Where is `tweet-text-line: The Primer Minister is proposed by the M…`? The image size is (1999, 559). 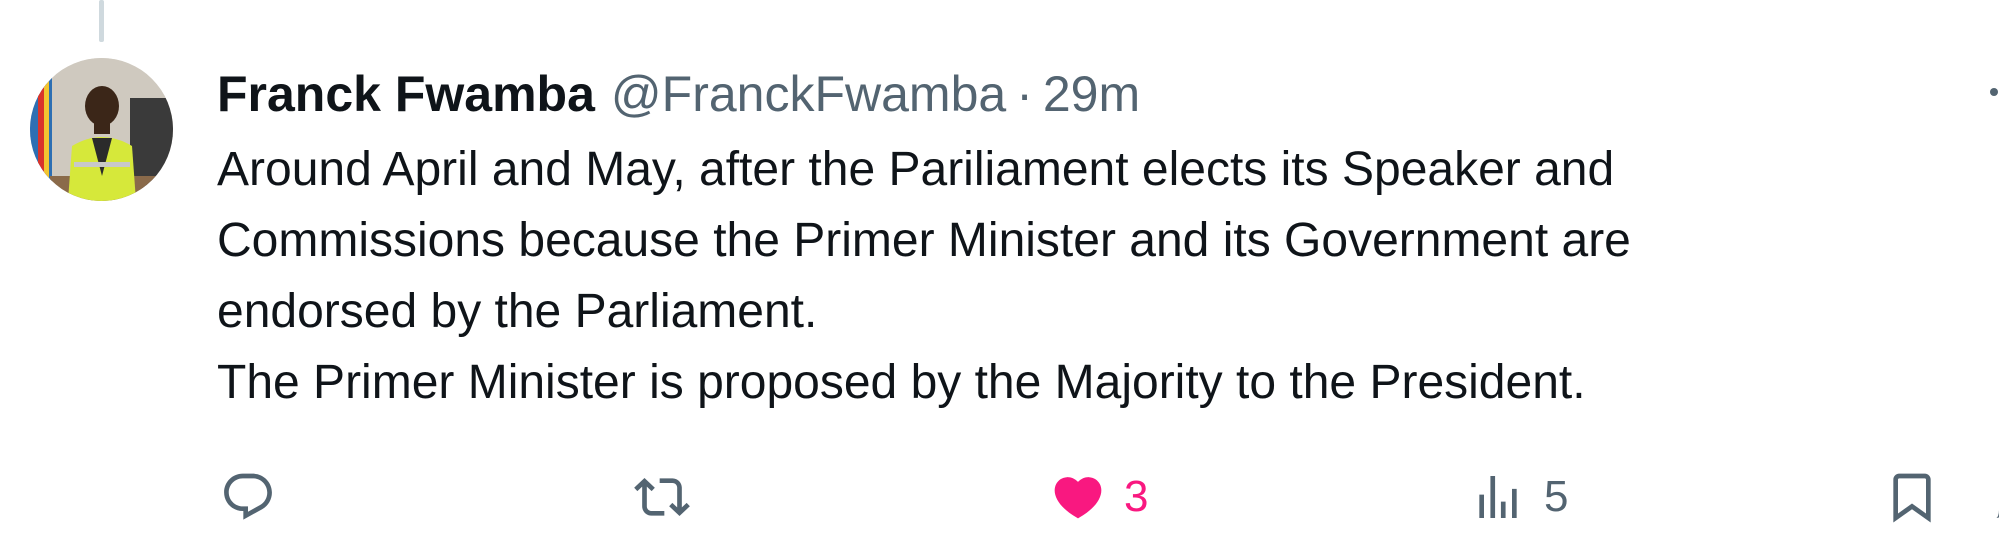
tweet-text-line: The Primer Minister is proposed by the M… is located at coordinates (901, 382).